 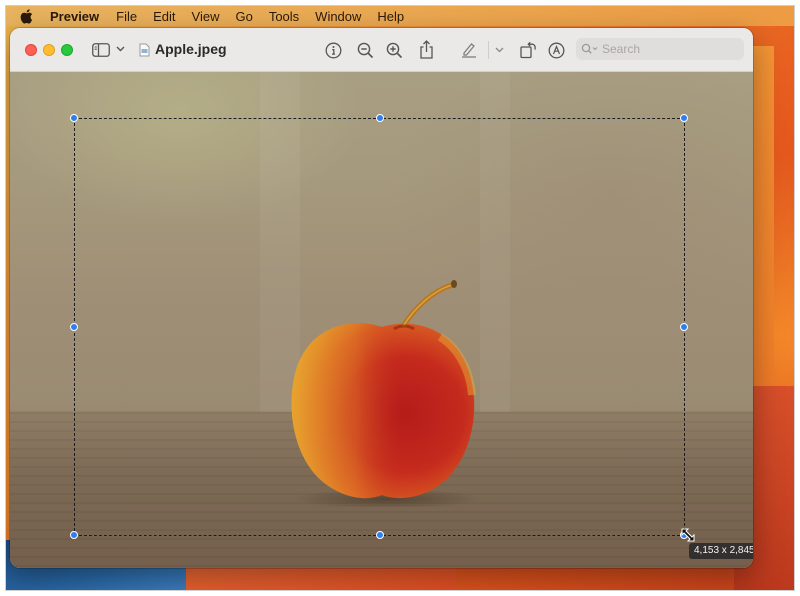 I want to click on search-placeholder: Search, so click(x=621, y=49).